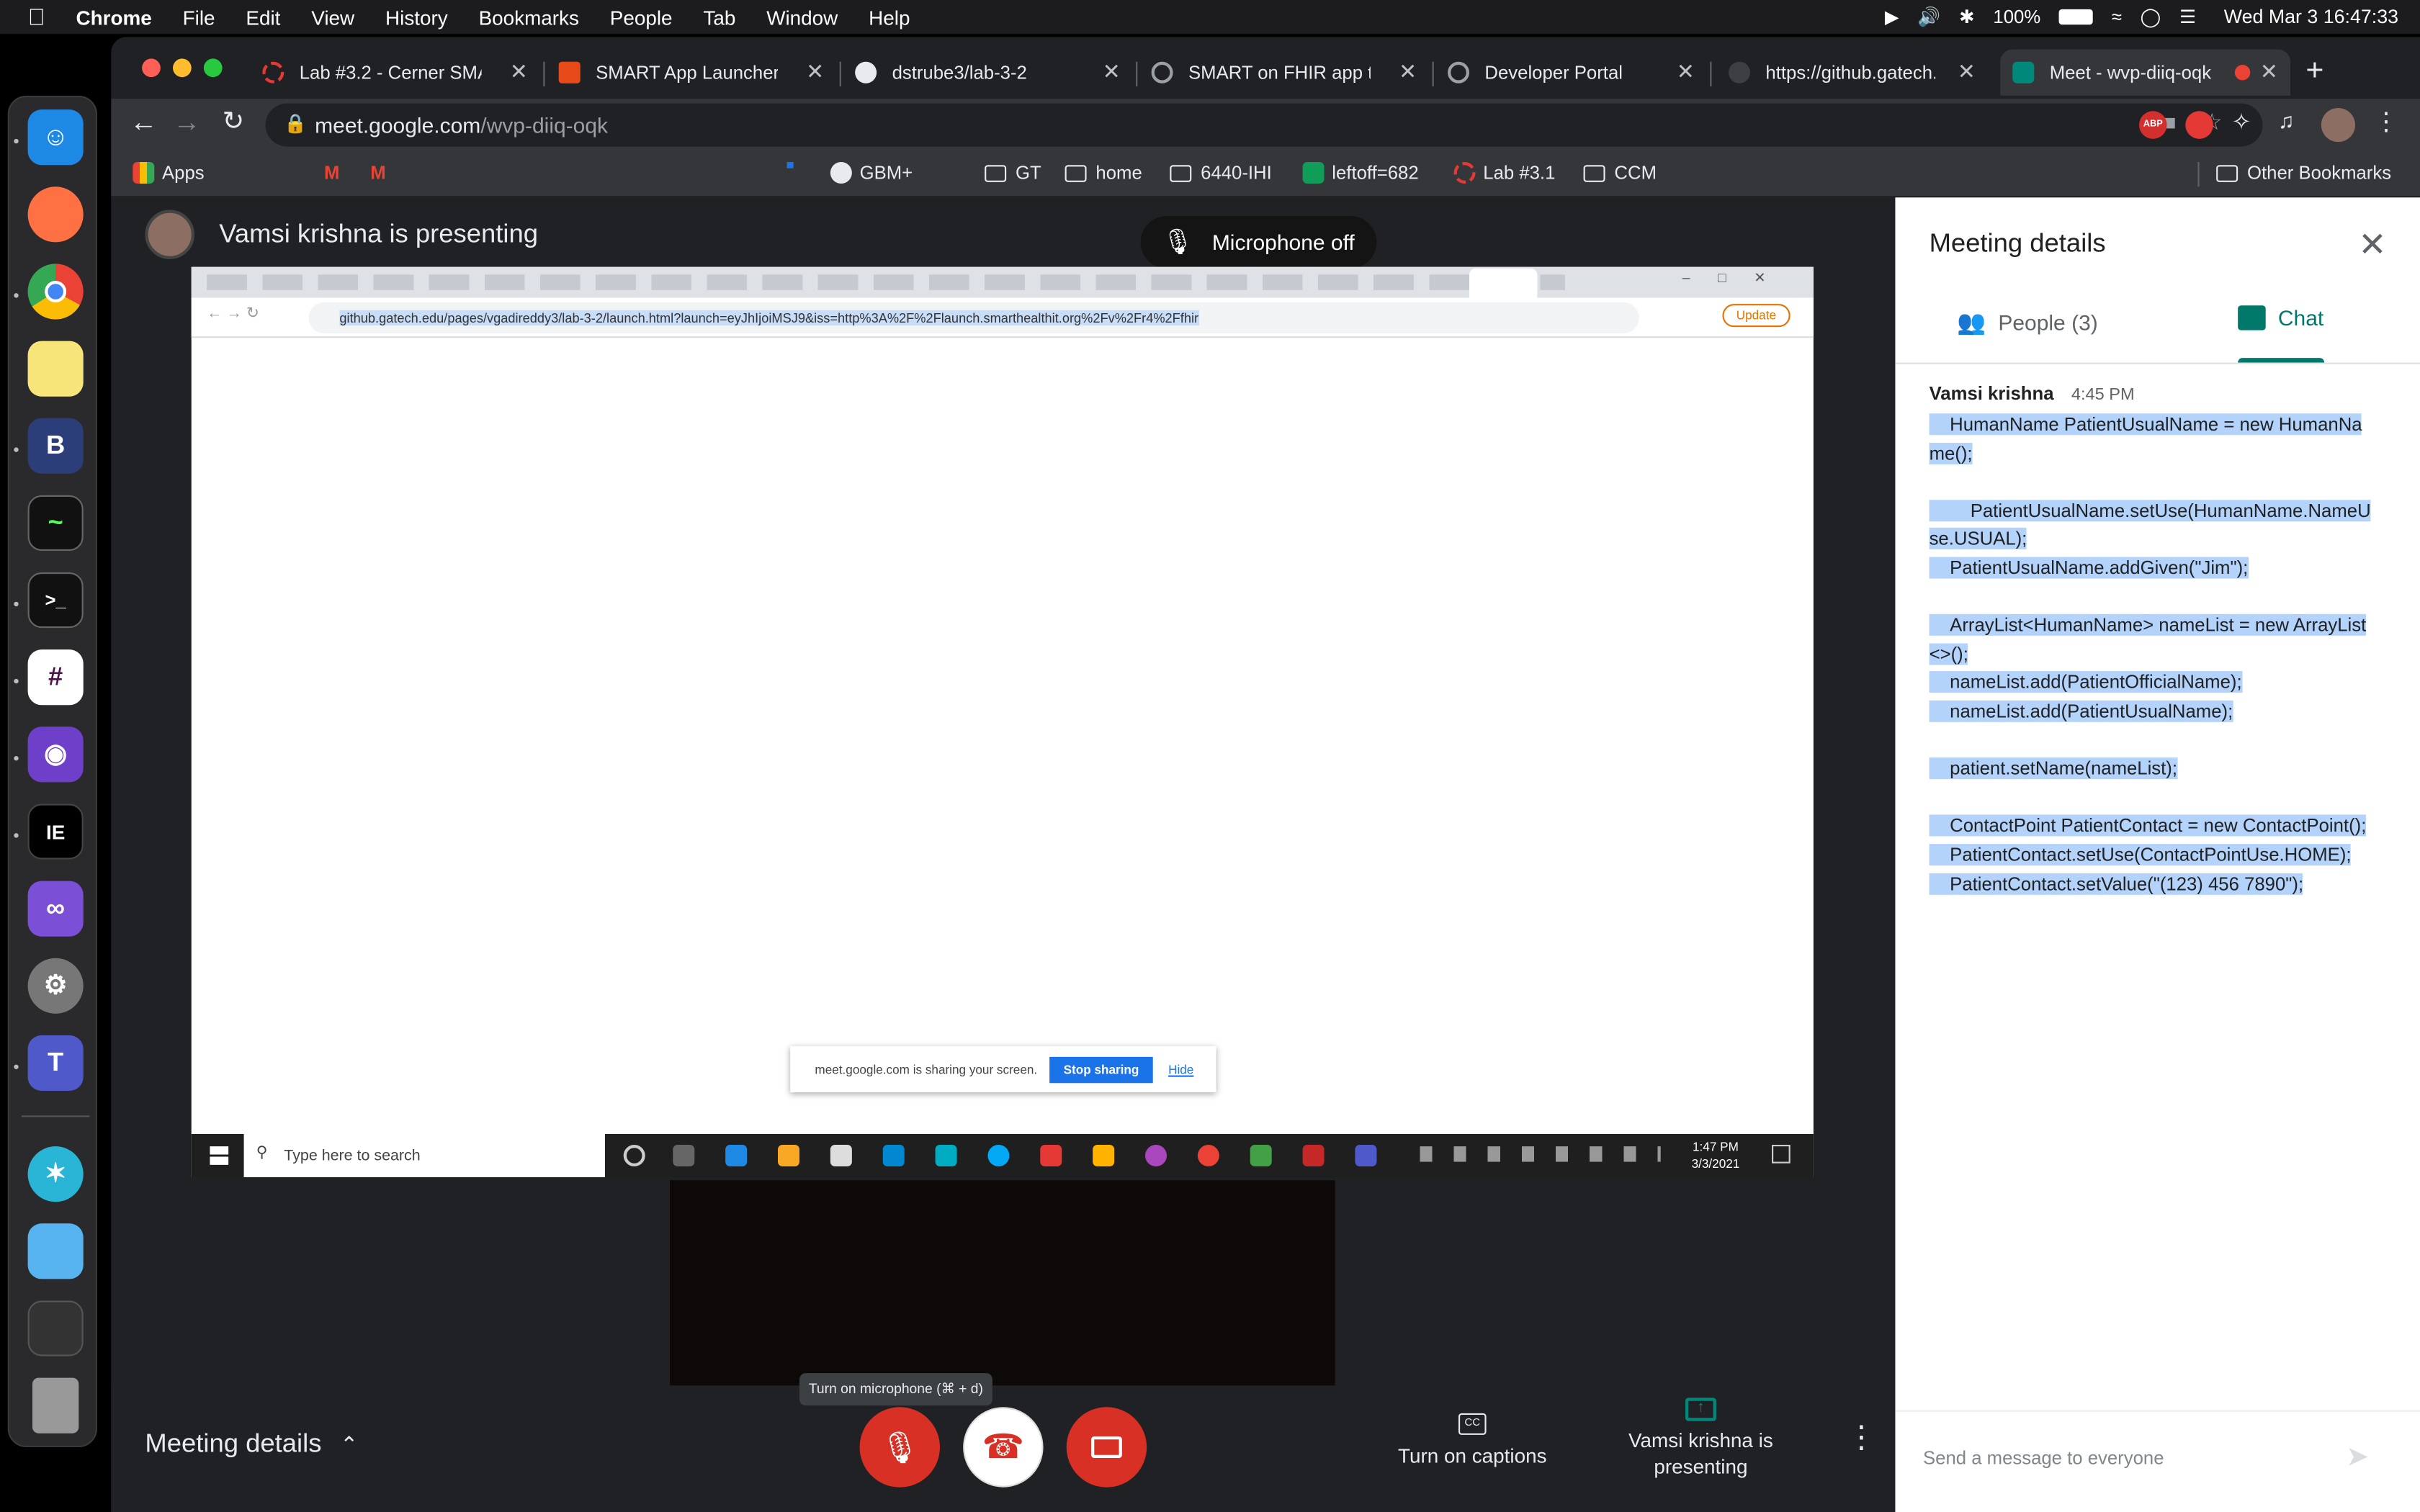  What do you see at coordinates (1162, 72) in the screenshot?
I see `globe-icon` at bounding box center [1162, 72].